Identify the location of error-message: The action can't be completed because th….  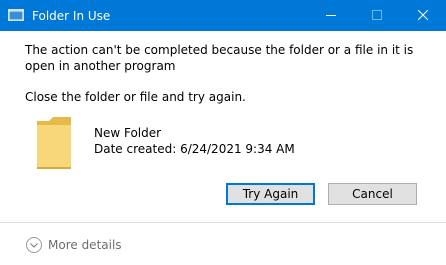
(219, 58).